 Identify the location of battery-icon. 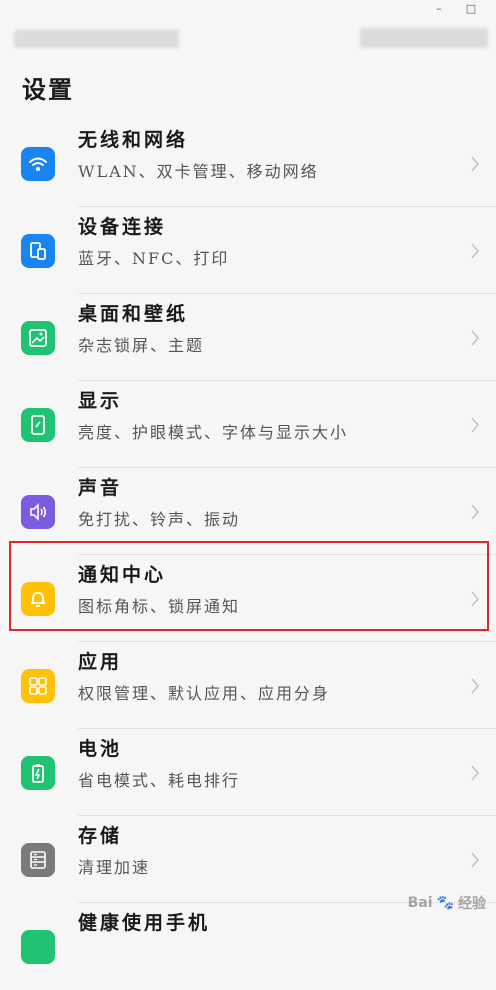
(38, 772).